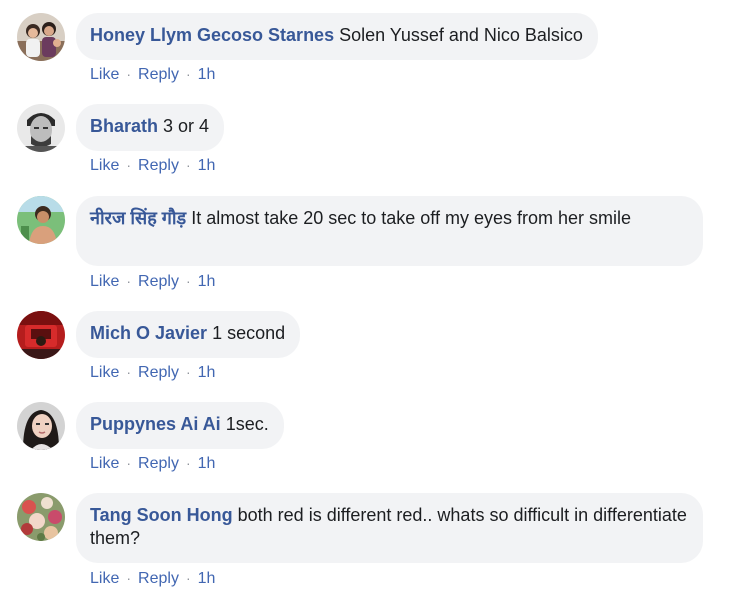 The width and height of the screenshot is (750, 601). Describe the element at coordinates (461, 35) in the screenshot. I see `comment-text: Solen Yussef and Nico Balsico` at that location.